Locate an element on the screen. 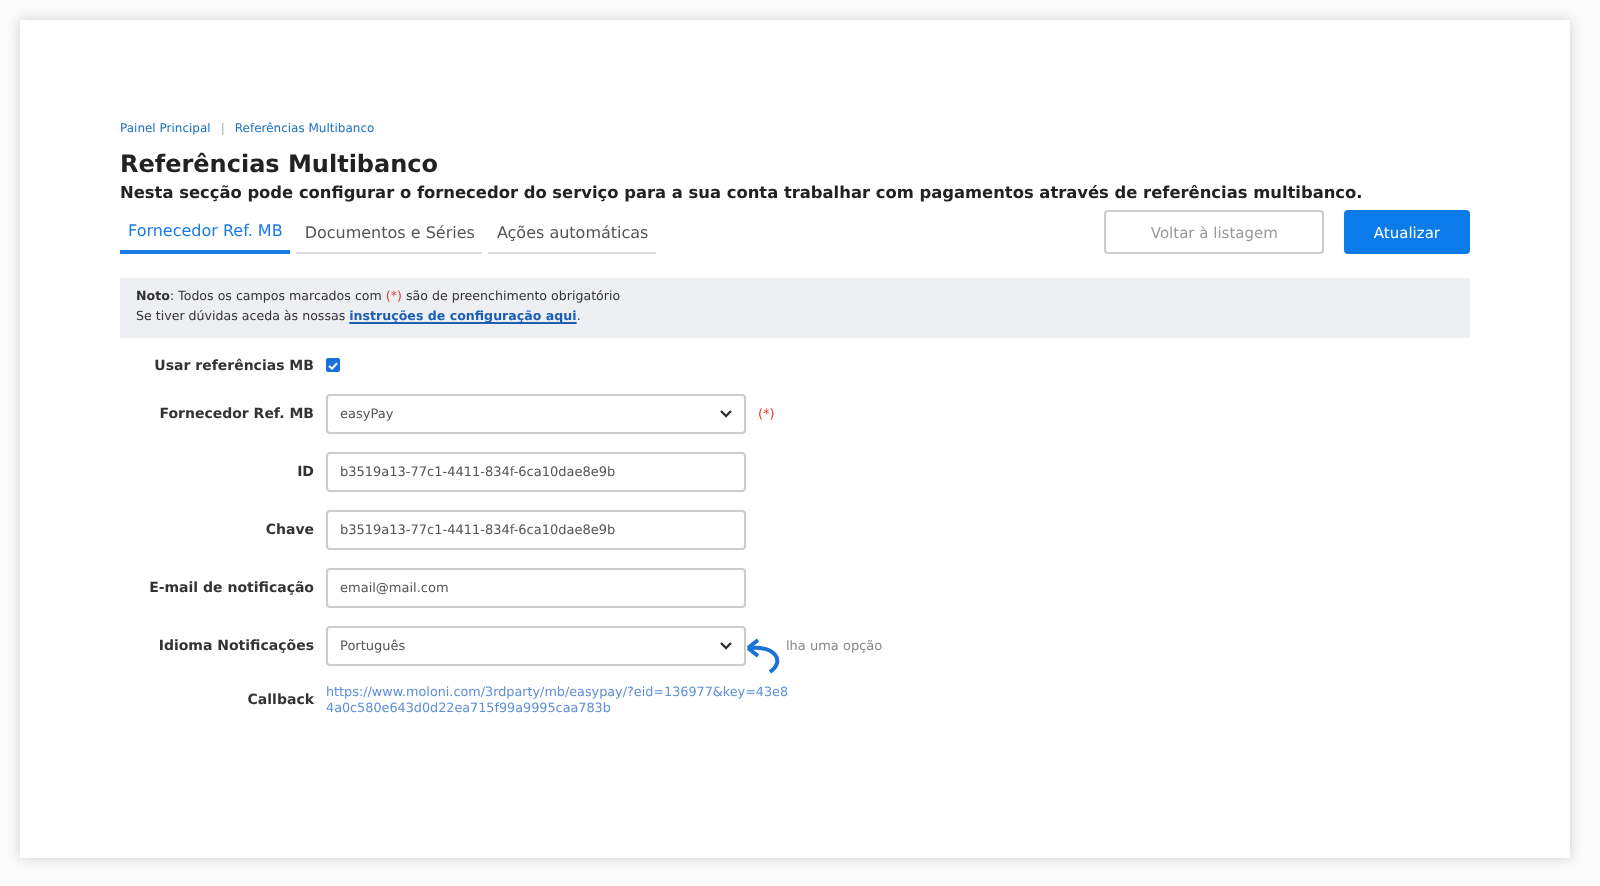 This screenshot has width=1600, height=886. page-description: Nesta secção pode configurar o fornecedor do serviço para a sua conta trabalhar com pagamentos através de referências multibanco. is located at coordinates (742, 192).